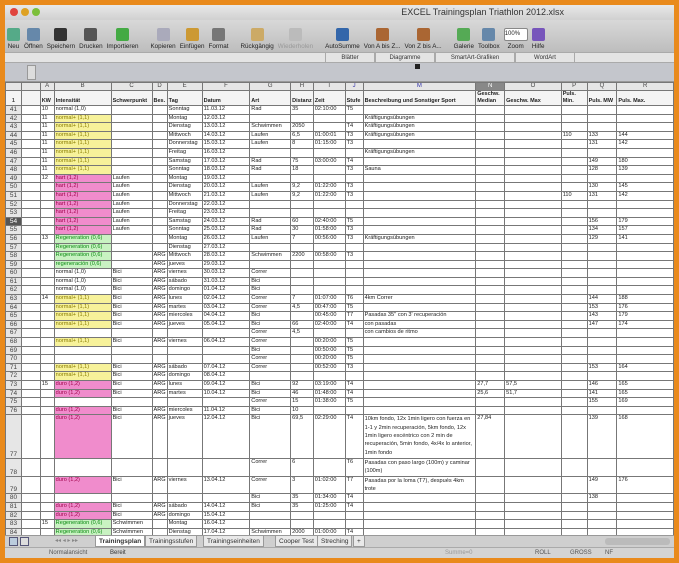 The width and height of the screenshot is (679, 563). I want to click on row-header: 62, so click(13, 290).